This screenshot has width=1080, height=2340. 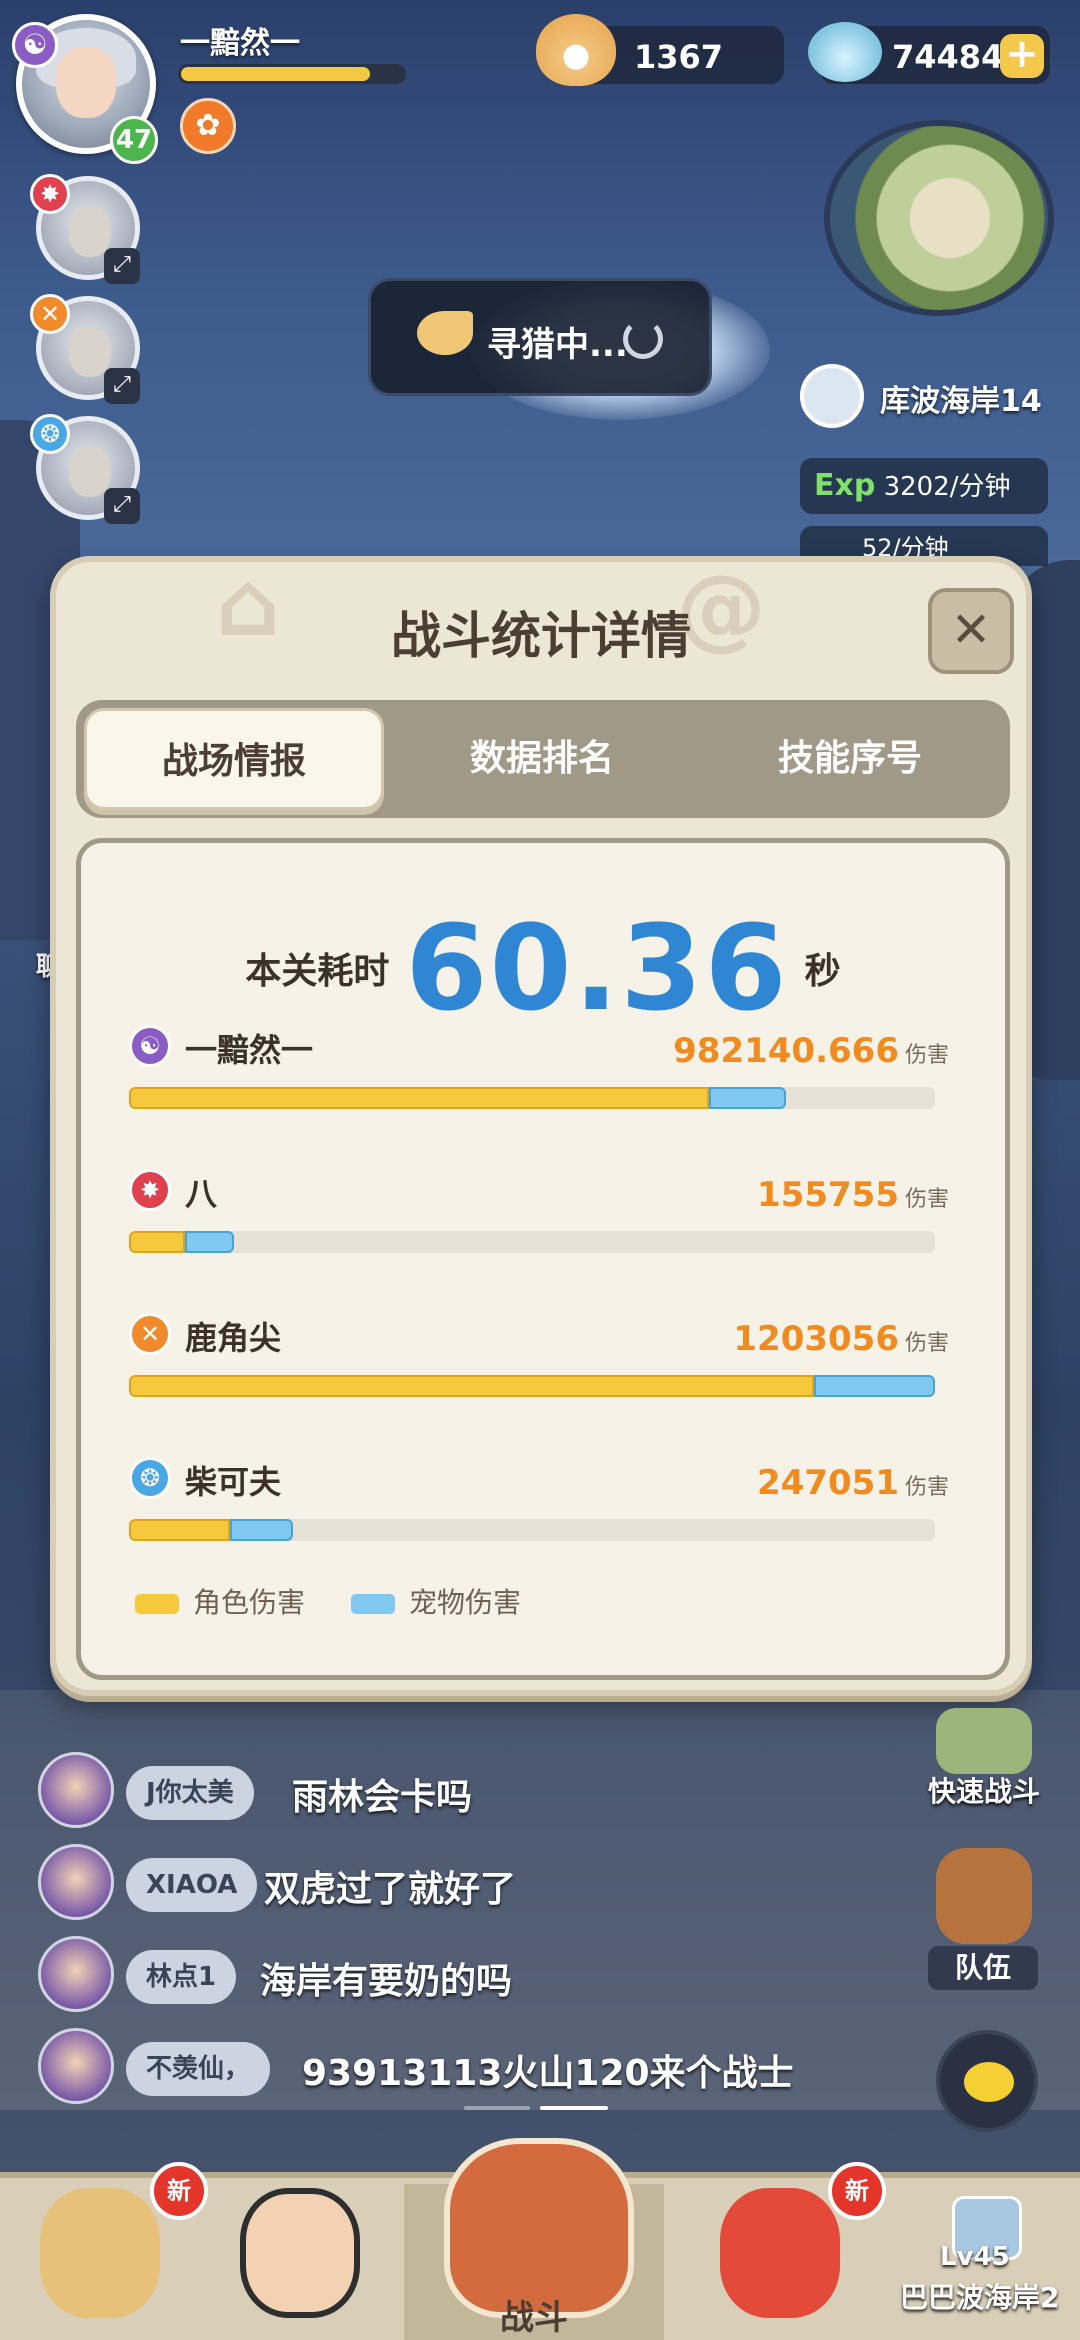 I want to click on chat-message: XIAOA 双虎过了就好了, so click(x=538, y=1884).